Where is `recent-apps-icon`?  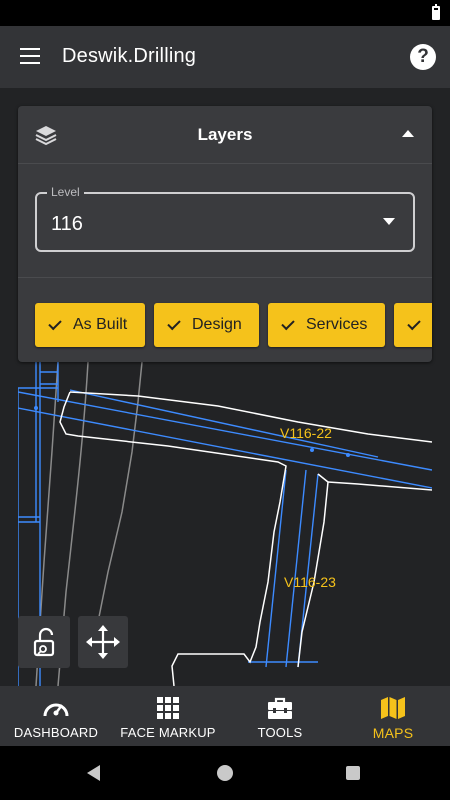
recent-apps-icon is located at coordinates (353, 773).